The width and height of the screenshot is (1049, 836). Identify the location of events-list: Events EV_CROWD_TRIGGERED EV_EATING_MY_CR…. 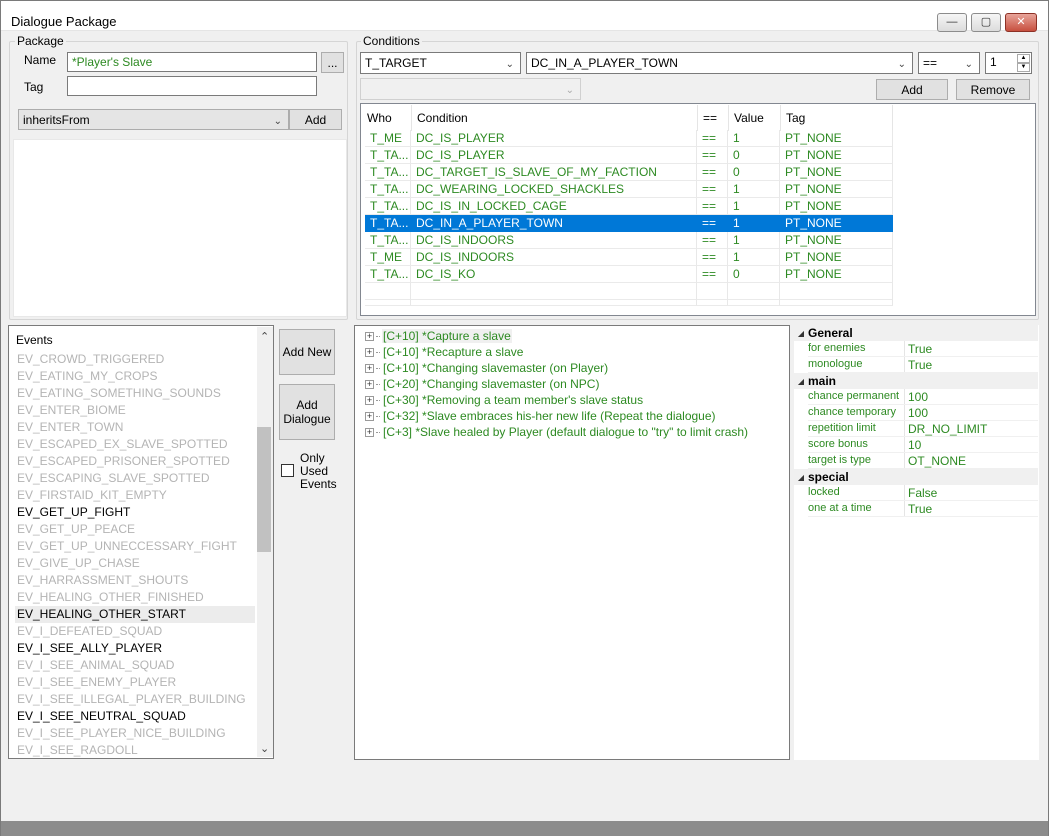
(141, 542).